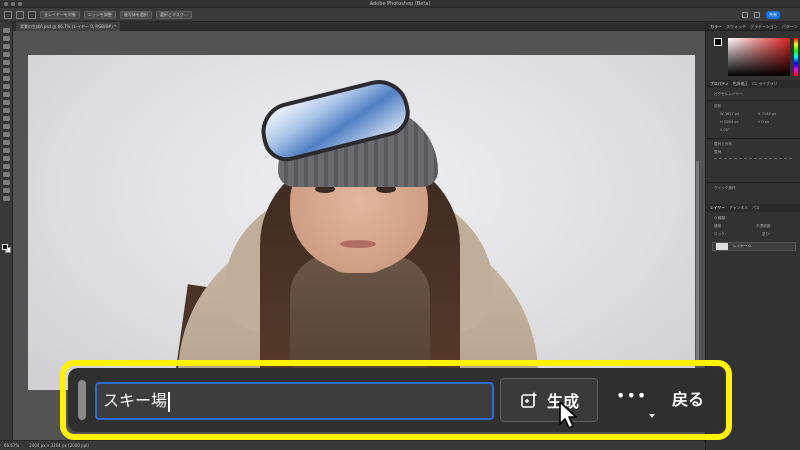 The height and width of the screenshot is (450, 800). I want to click on marquee-tool-icon, so click(6, 38).